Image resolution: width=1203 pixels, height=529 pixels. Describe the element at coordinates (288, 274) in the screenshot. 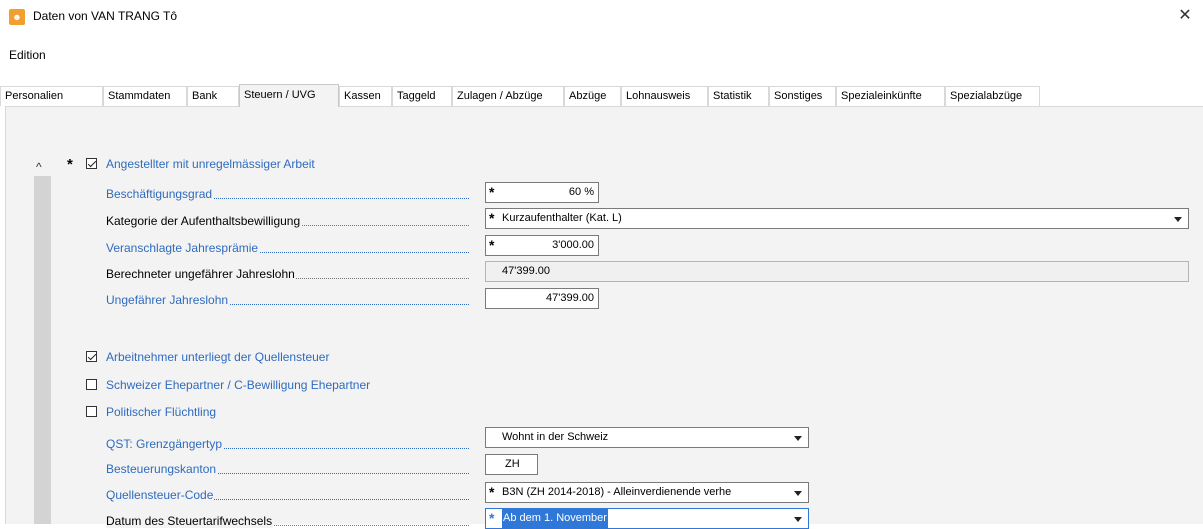

I see `label-berechneter-lohn: Berechneter ungefährer Jahreslohn` at that location.